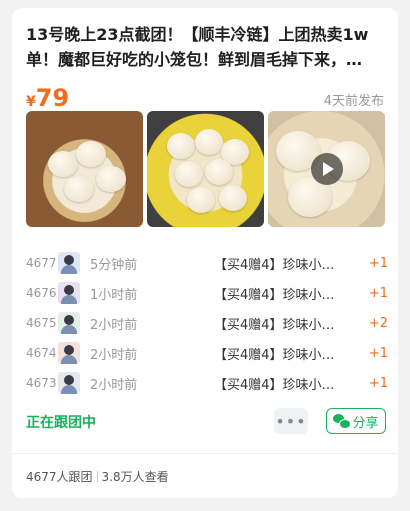 The height and width of the screenshot is (511, 410). Describe the element at coordinates (41, 383) in the screenshot. I see `order-number: 4673` at that location.